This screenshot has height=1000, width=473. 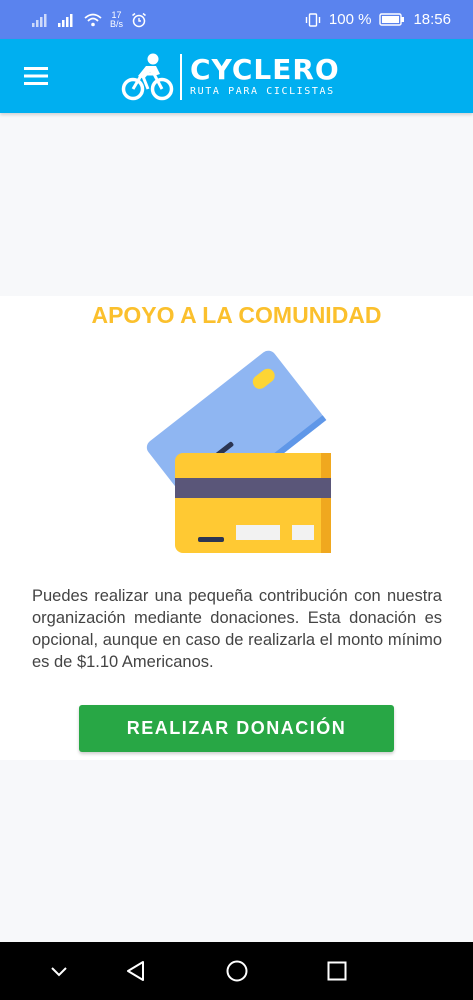 I want to click on home-icon, so click(x=237, y=971).